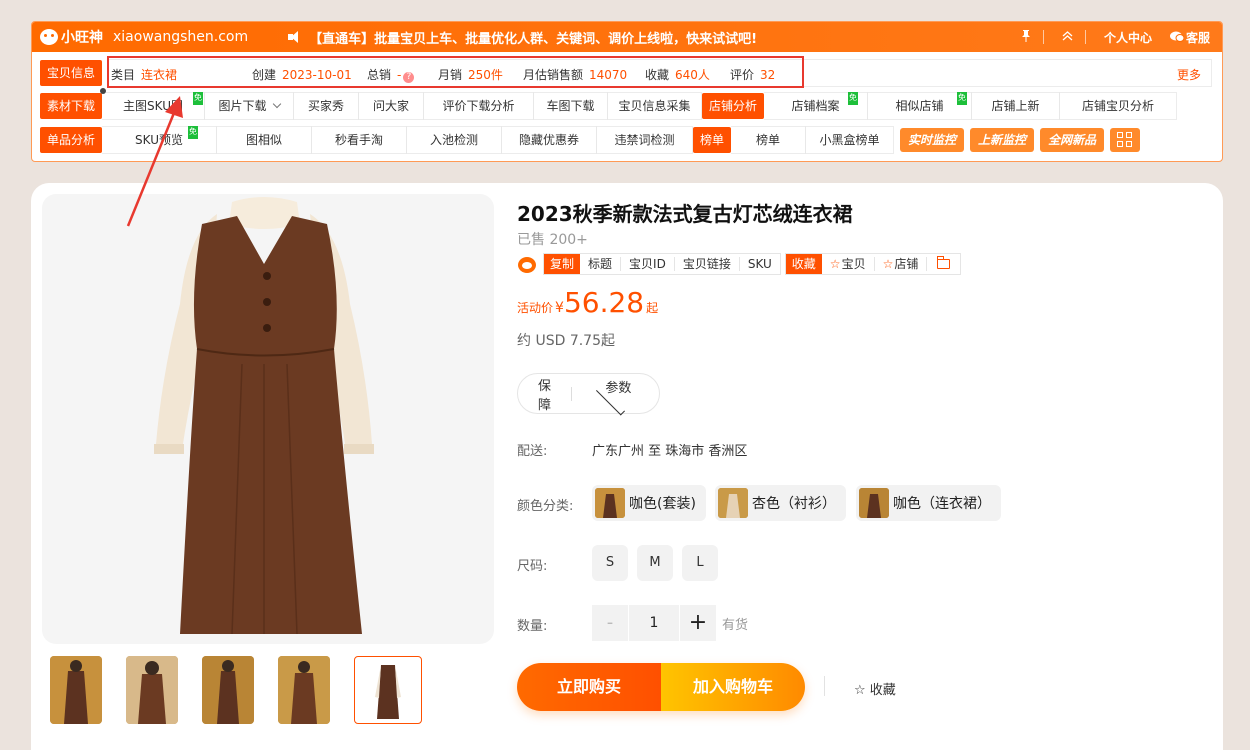 The width and height of the screenshot is (1250, 750). I want to click on size-option-m: M, so click(655, 563).